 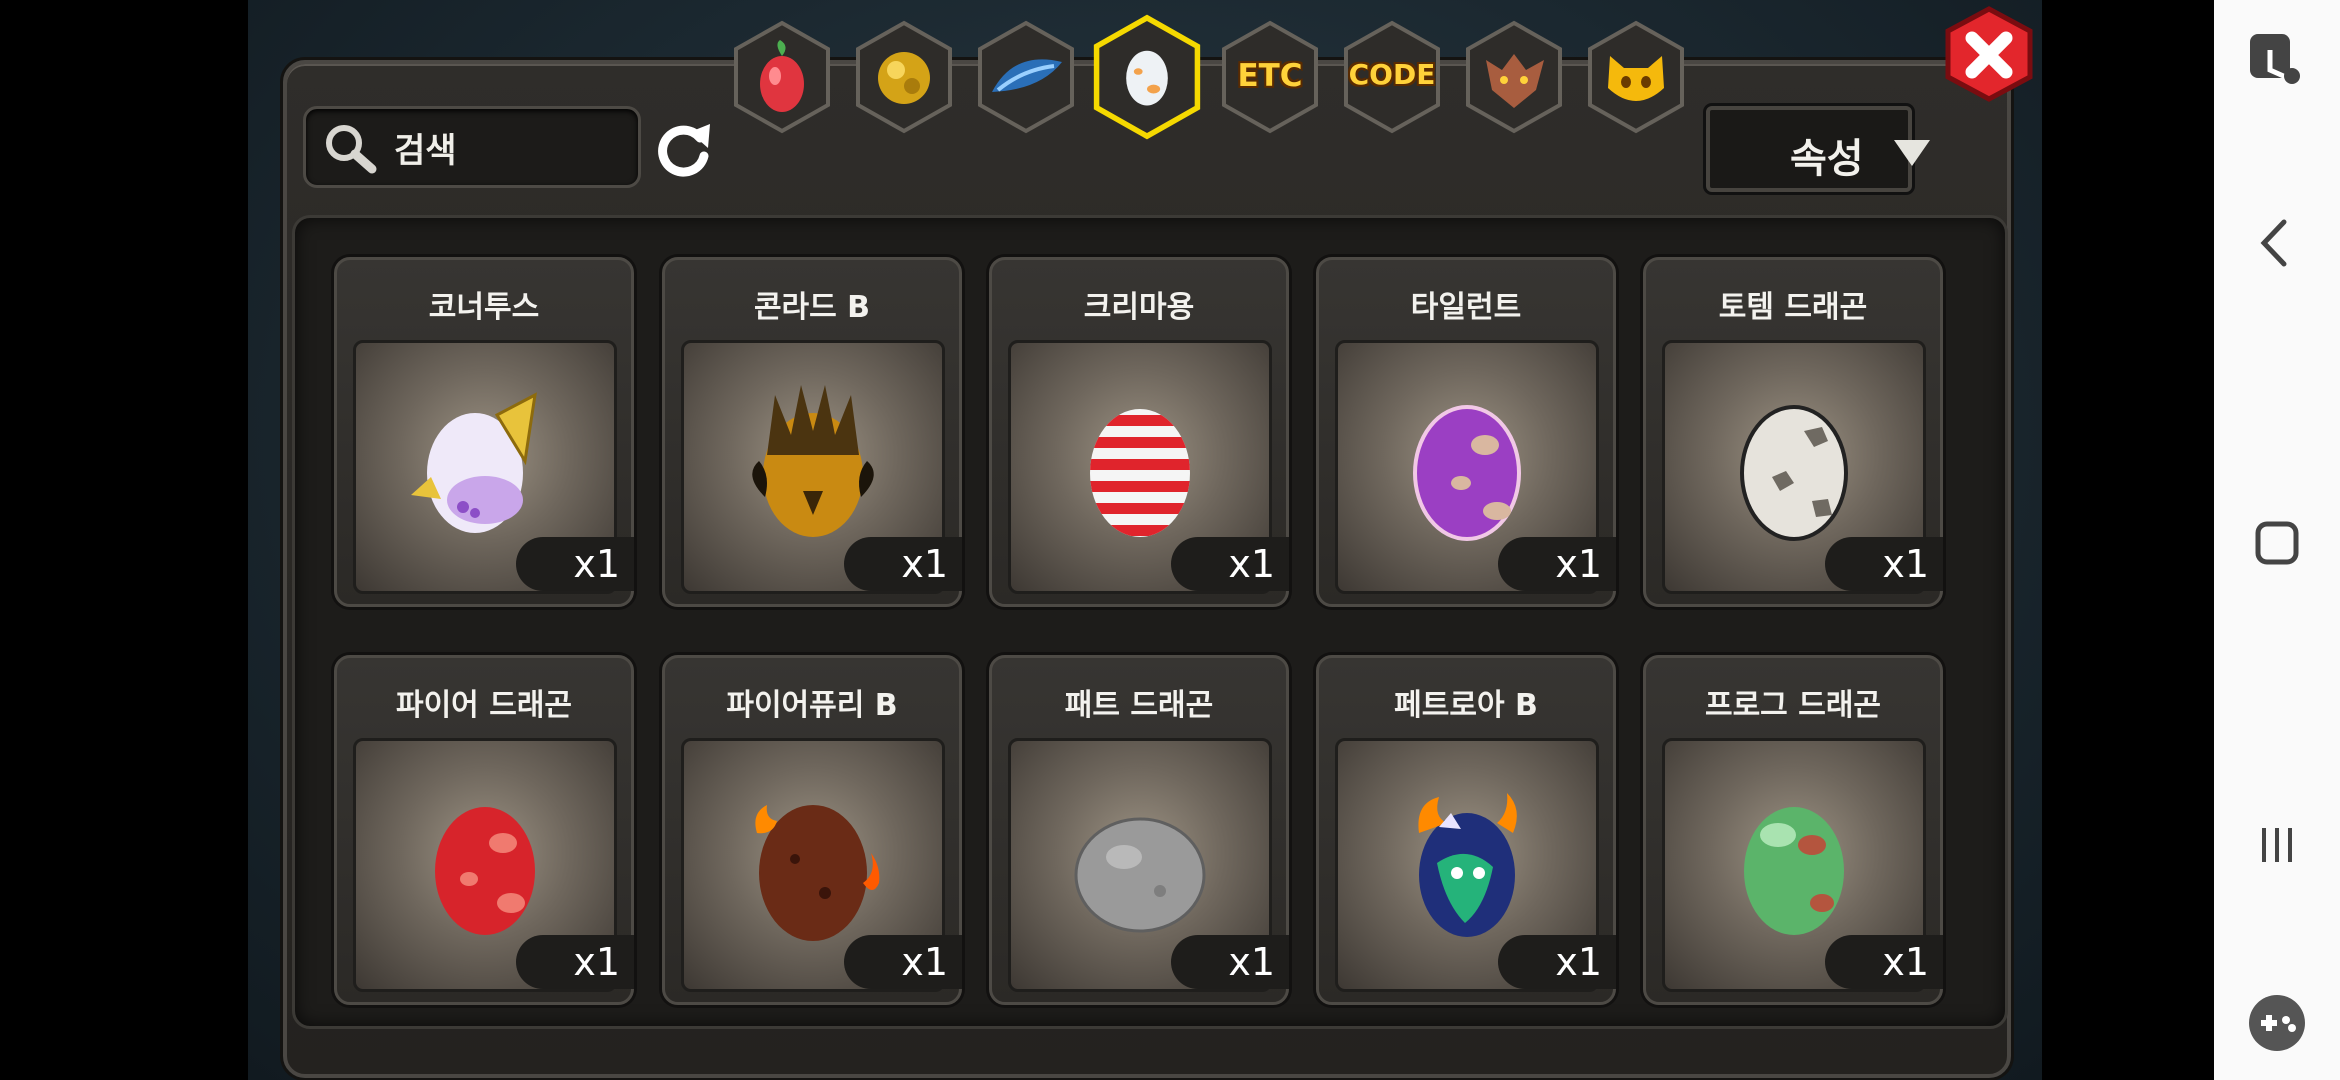 I want to click on dragon-head-icon, so click(x=1514, y=77).